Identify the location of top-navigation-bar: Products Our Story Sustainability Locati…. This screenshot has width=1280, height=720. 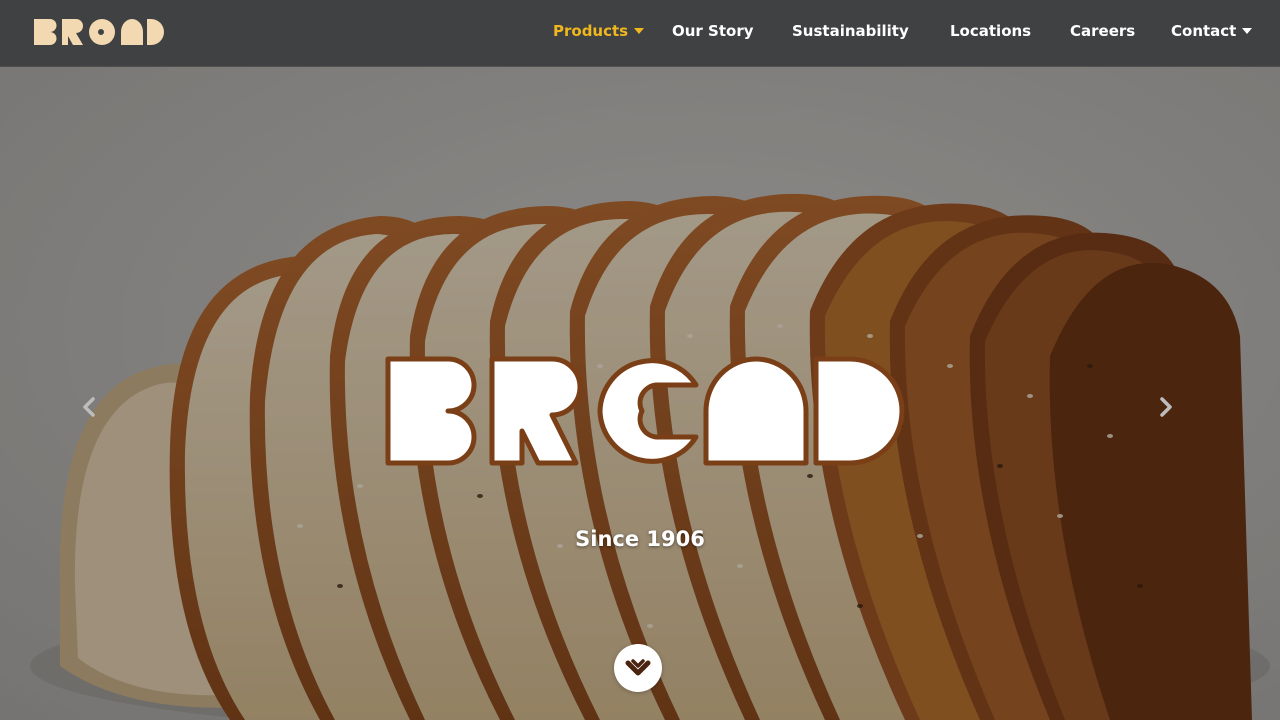
(640, 33).